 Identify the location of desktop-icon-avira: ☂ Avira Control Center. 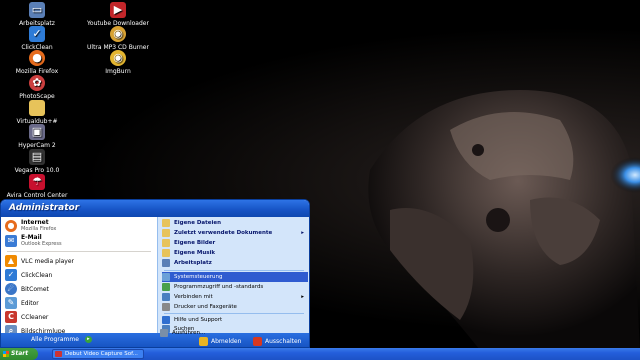
(37, 186).